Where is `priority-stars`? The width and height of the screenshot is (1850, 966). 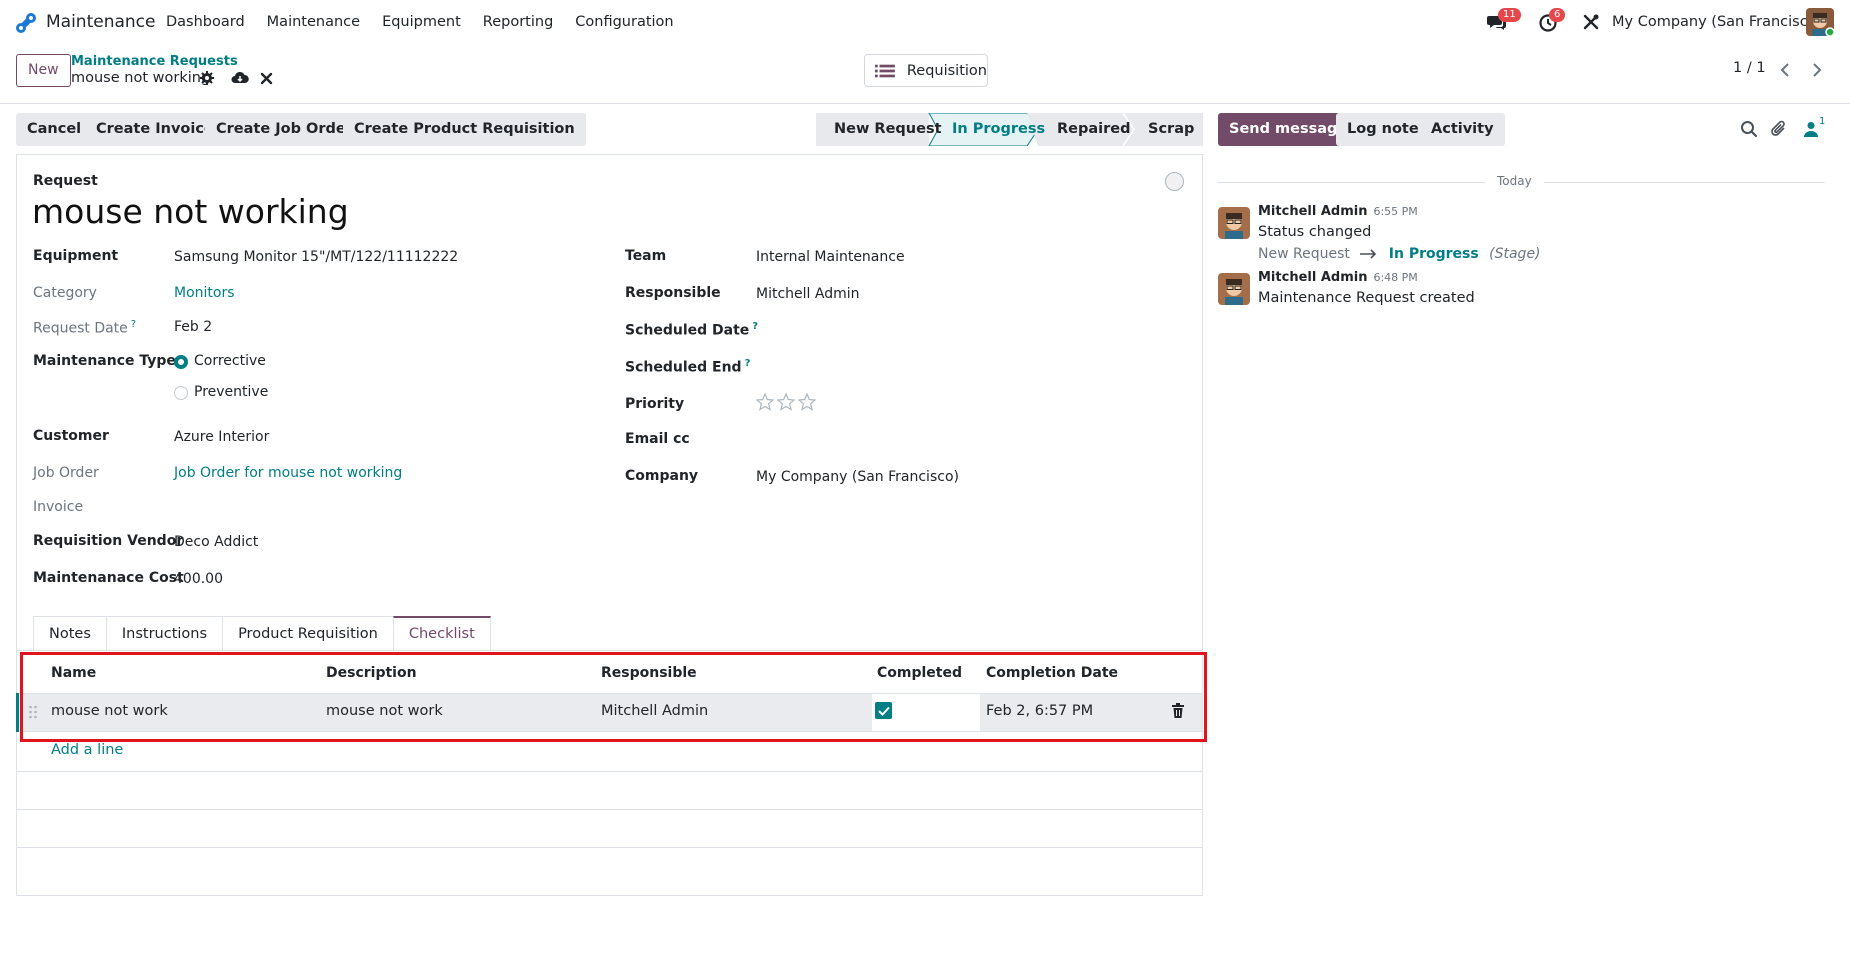
priority-stars is located at coordinates (786, 402).